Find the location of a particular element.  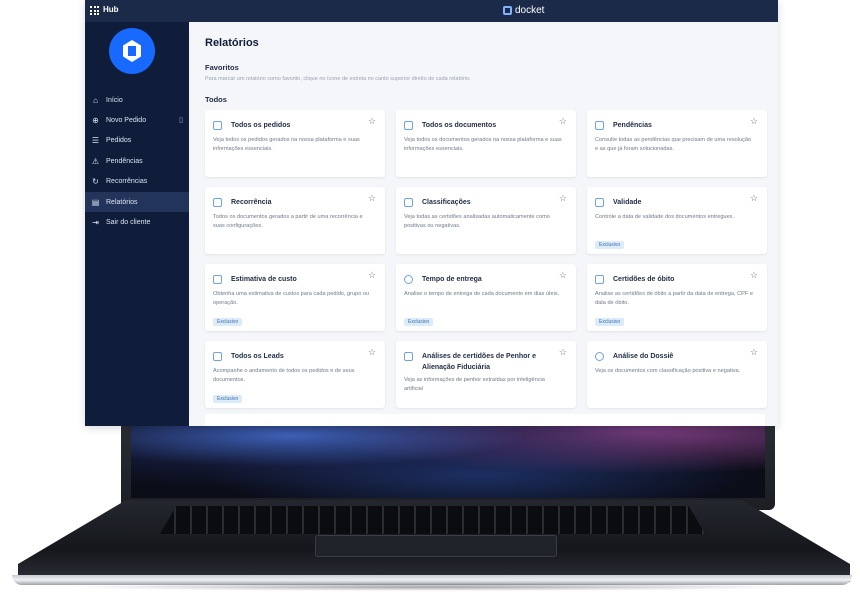

report-card-title: Pendências is located at coordinates (632, 125).